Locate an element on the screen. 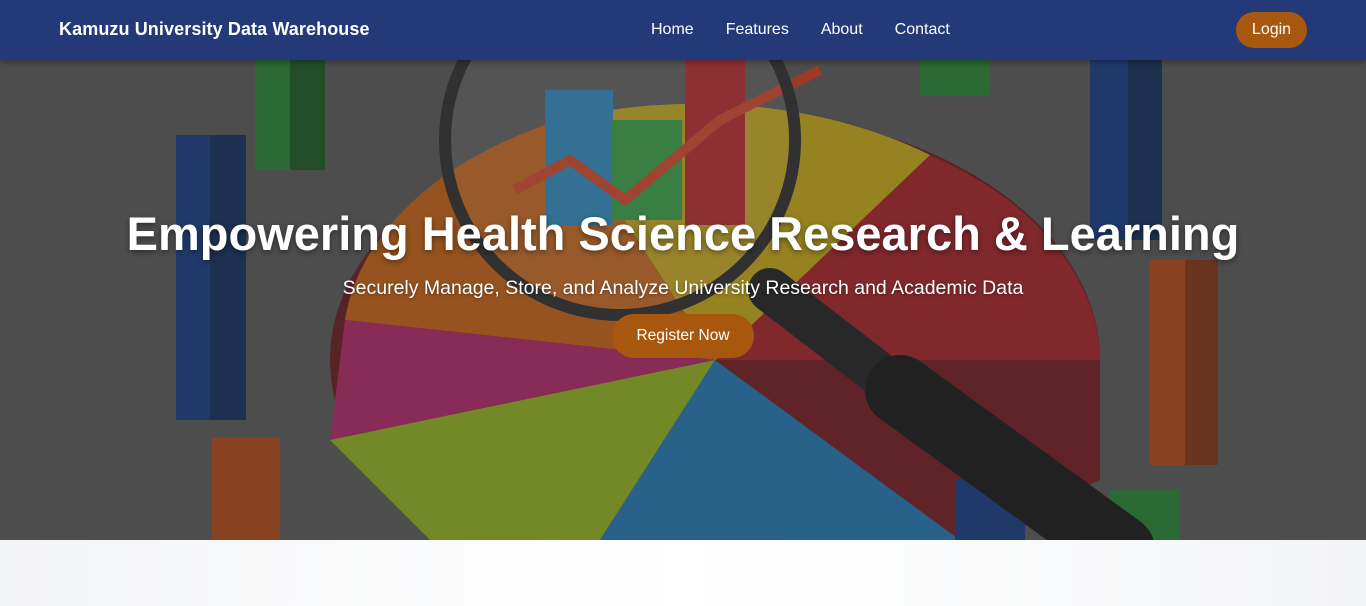  nav-link-home: Home is located at coordinates (672, 30).